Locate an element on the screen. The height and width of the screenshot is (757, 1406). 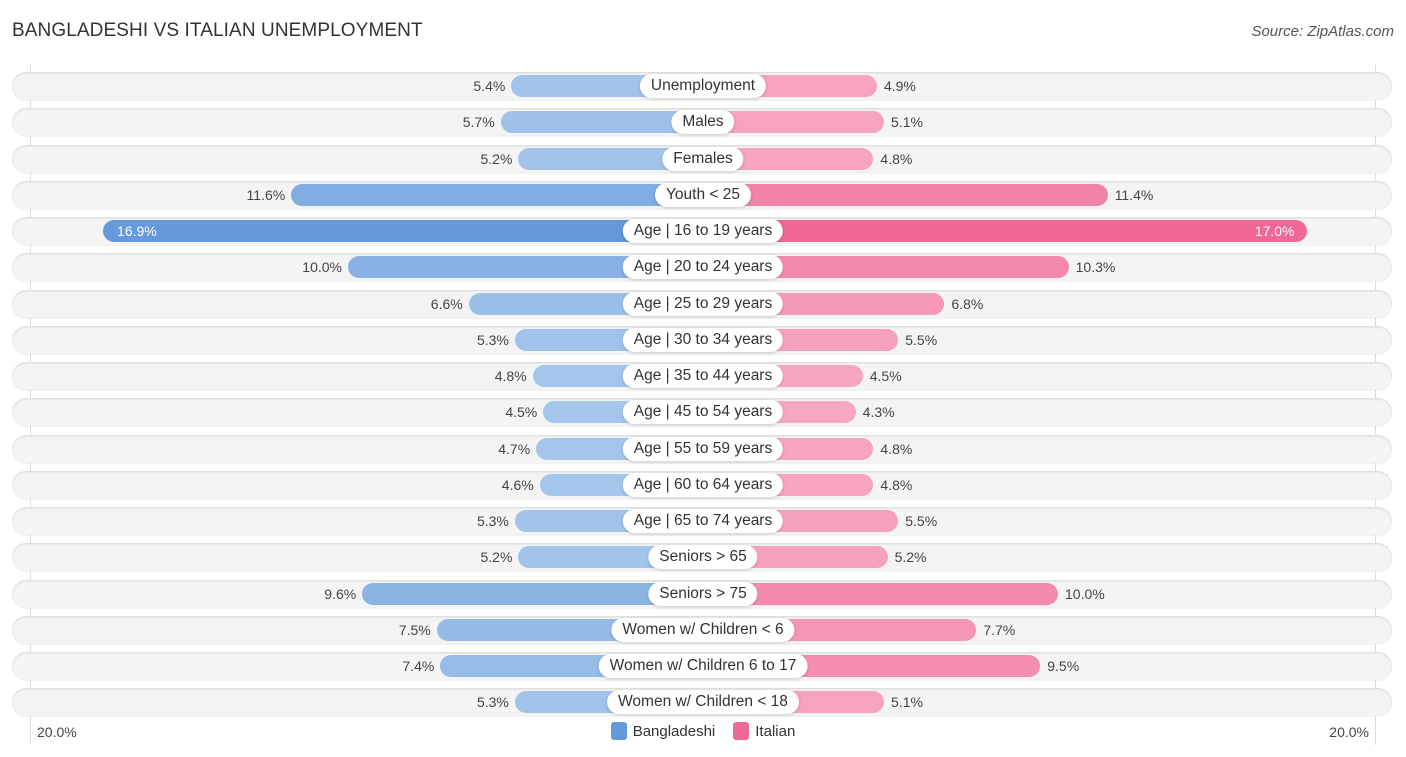
value-label-italian: 4.9% is located at coordinates (899, 86).